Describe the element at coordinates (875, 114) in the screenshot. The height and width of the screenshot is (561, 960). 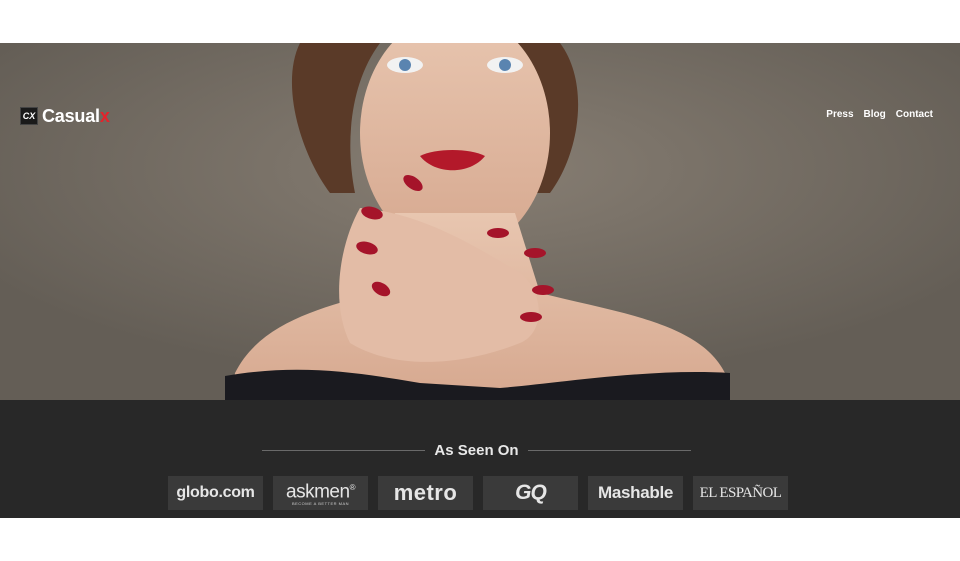
I see `nav-link-blog: Blog` at that location.